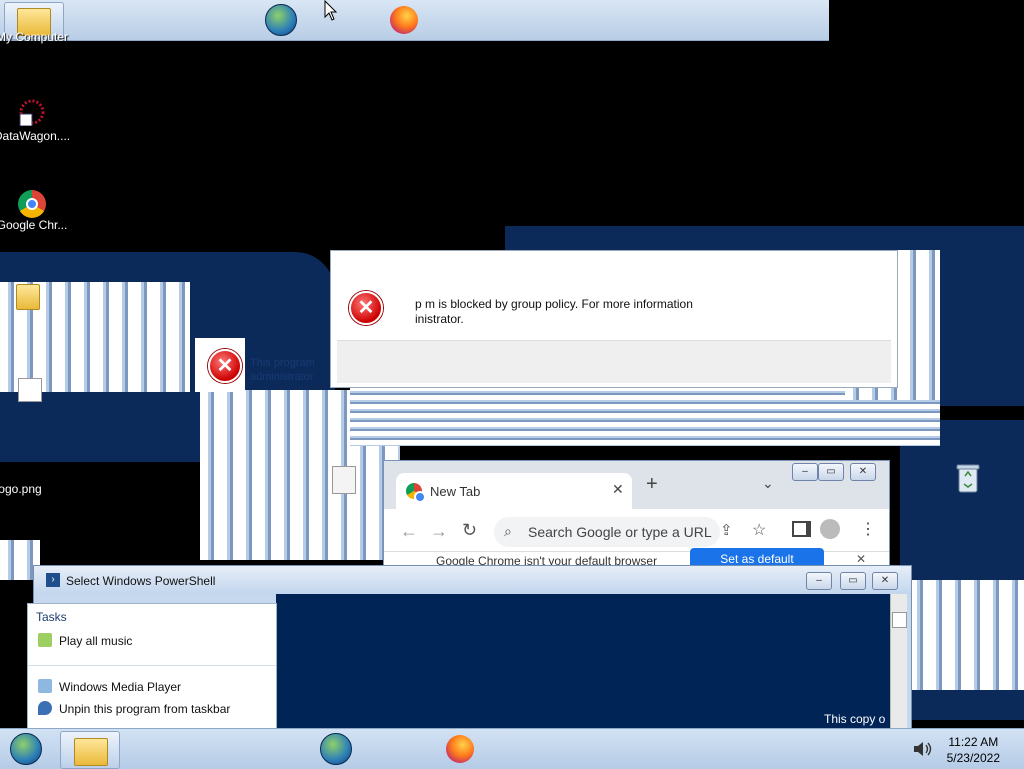 This screenshot has height=769, width=1024. Describe the element at coordinates (868, 529) in the screenshot. I see `menu-kebab-icon: ⋮` at that location.